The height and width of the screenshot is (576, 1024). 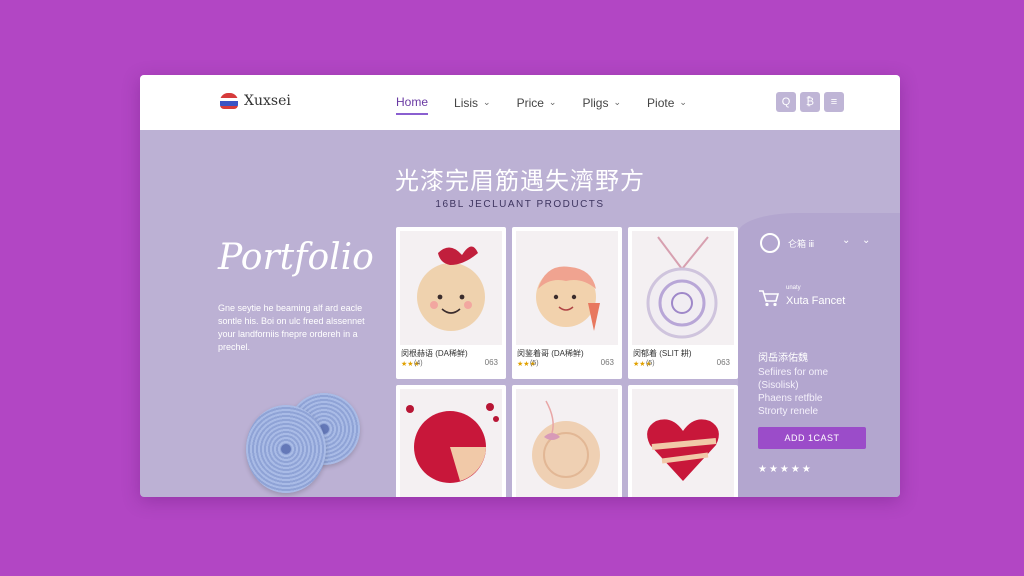 I want to click on add-to-cart-button: ADD 1CAST, so click(x=812, y=438).